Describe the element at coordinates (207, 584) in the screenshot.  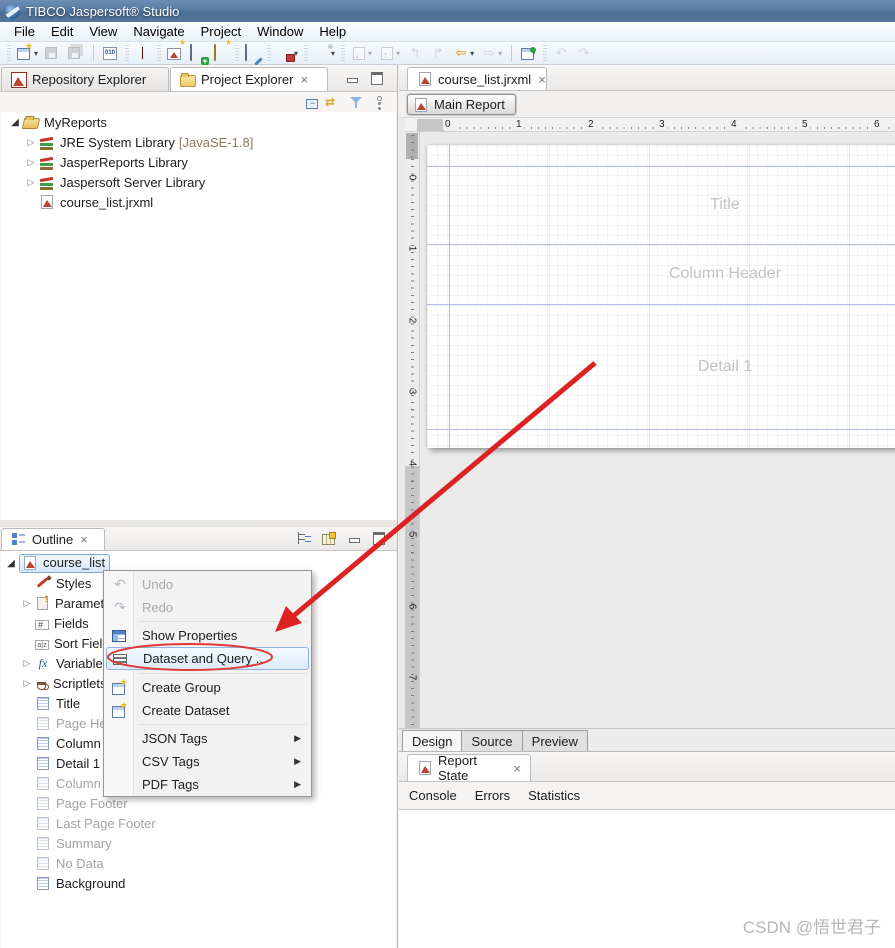
I see `menu-item-undo: ↶ Undo` at that location.